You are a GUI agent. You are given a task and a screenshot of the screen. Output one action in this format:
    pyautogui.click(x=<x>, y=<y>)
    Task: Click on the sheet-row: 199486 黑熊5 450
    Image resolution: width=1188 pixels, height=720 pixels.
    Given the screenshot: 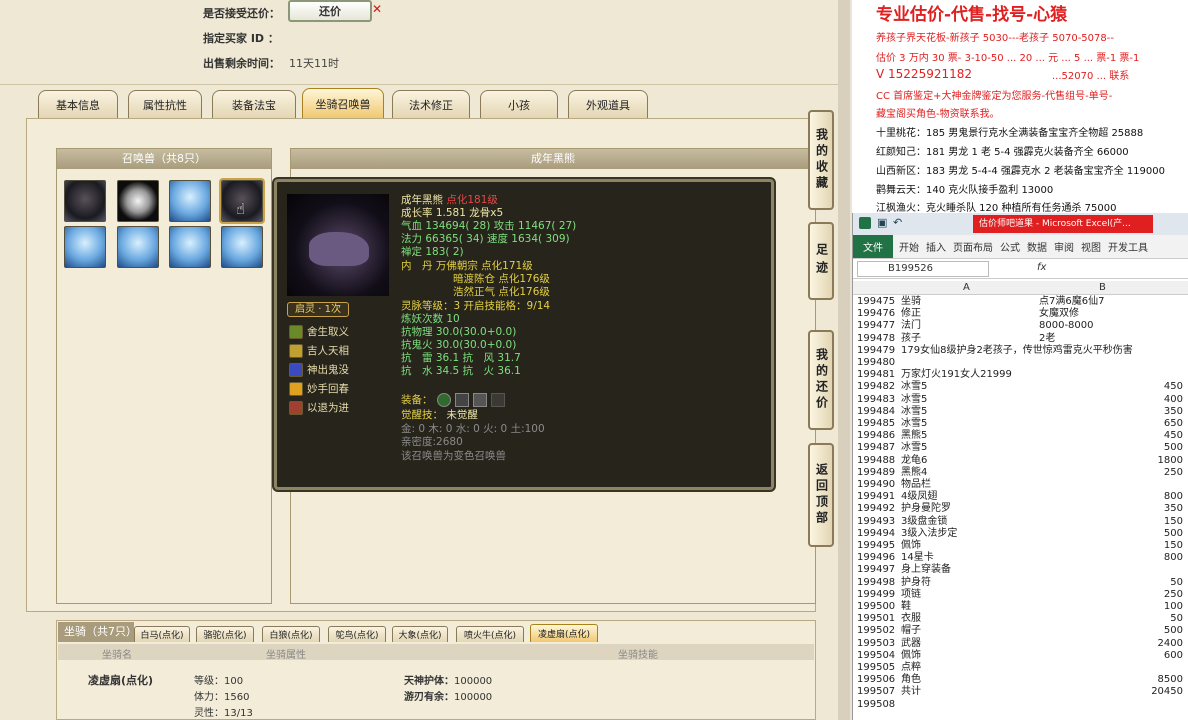 What is the action you would take?
    pyautogui.click(x=1020, y=436)
    